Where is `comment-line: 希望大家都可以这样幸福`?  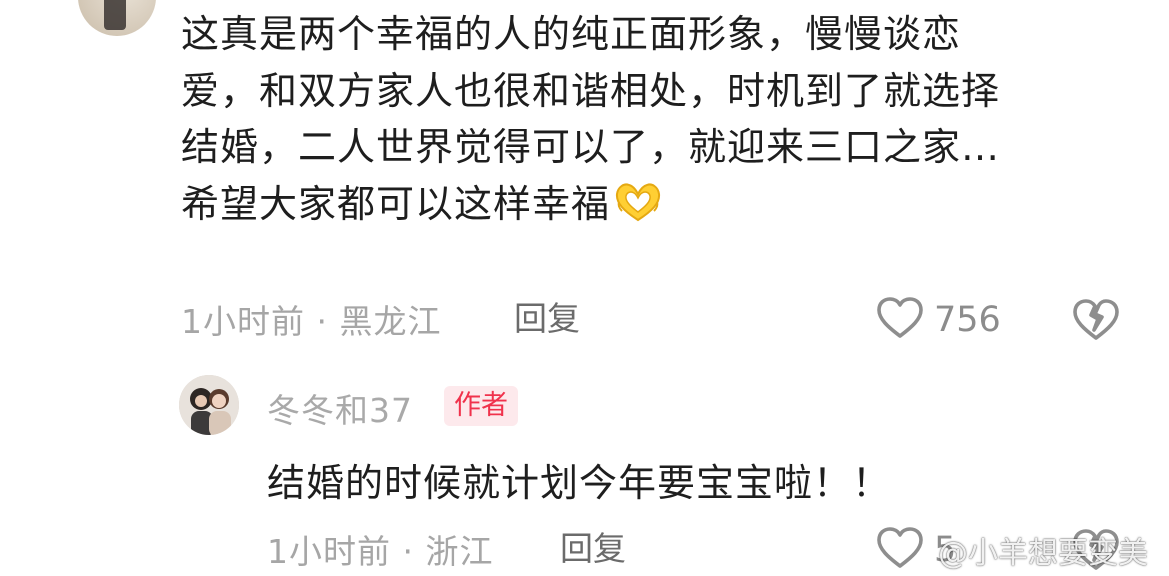
comment-line: 希望大家都可以这样幸福 is located at coordinates (661, 207).